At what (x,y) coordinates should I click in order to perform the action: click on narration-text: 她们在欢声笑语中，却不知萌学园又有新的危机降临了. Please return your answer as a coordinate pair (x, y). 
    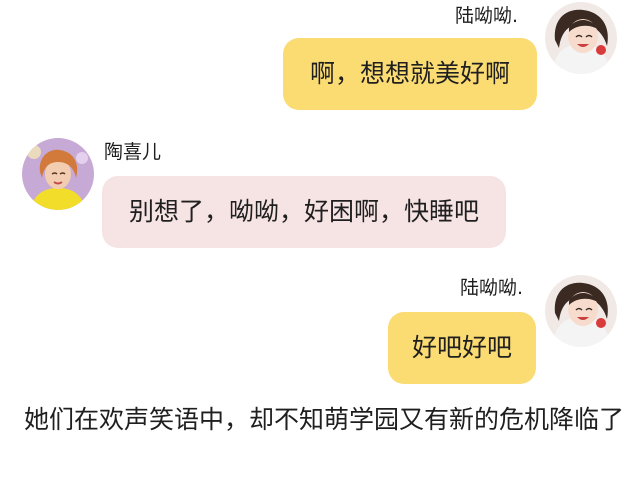
    Looking at the image, I should click on (324, 419).